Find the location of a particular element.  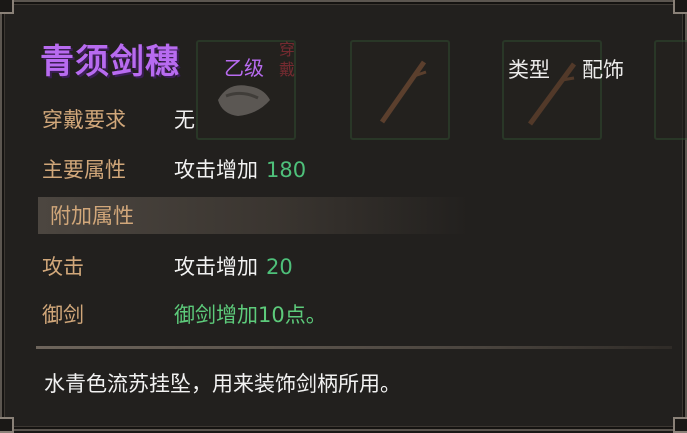

extra-attribute-value: 攻击增加 20 is located at coordinates (233, 267).